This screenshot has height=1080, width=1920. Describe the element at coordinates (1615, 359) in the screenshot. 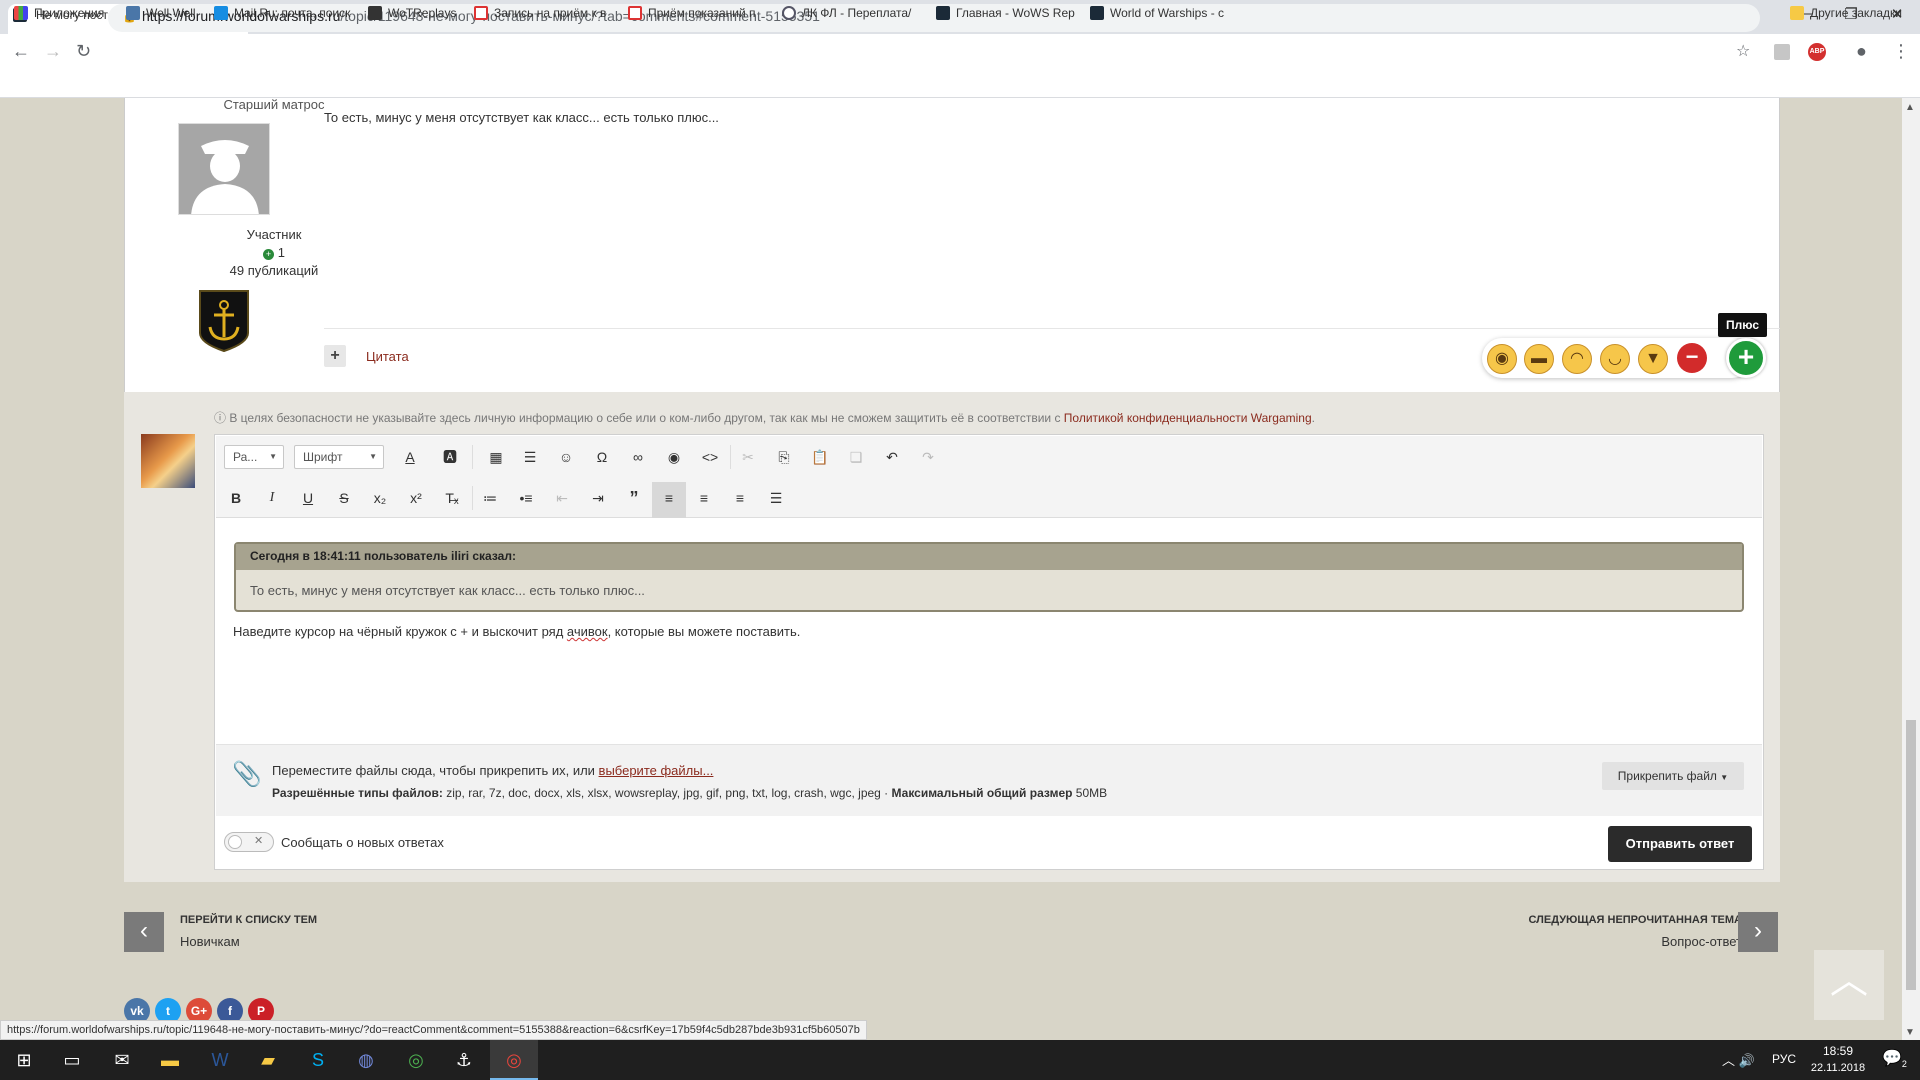

I see `reaction-sailor-sad-icon: ◡` at that location.